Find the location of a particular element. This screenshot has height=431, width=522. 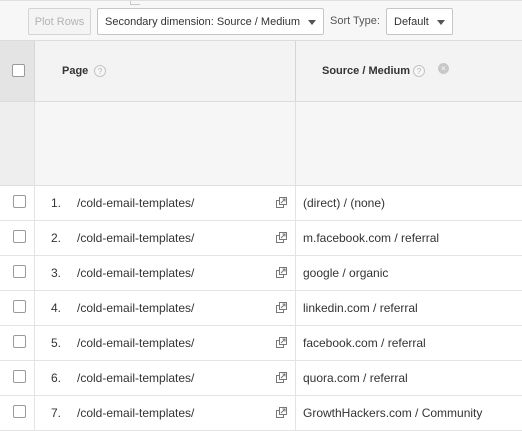

source-medium-cell: quora.com / referral is located at coordinates (355, 378).